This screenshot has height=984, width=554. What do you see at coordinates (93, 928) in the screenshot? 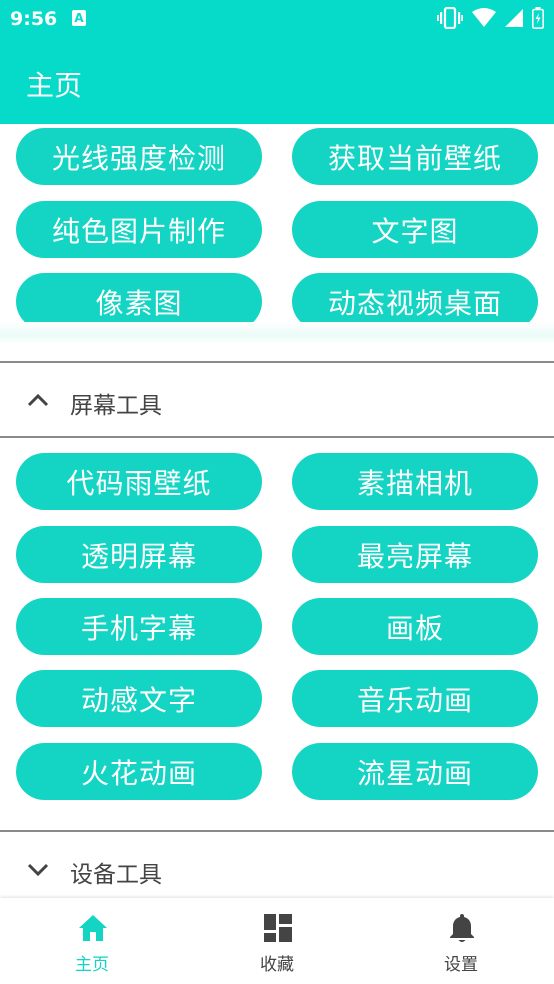
I see `home-icon` at bounding box center [93, 928].